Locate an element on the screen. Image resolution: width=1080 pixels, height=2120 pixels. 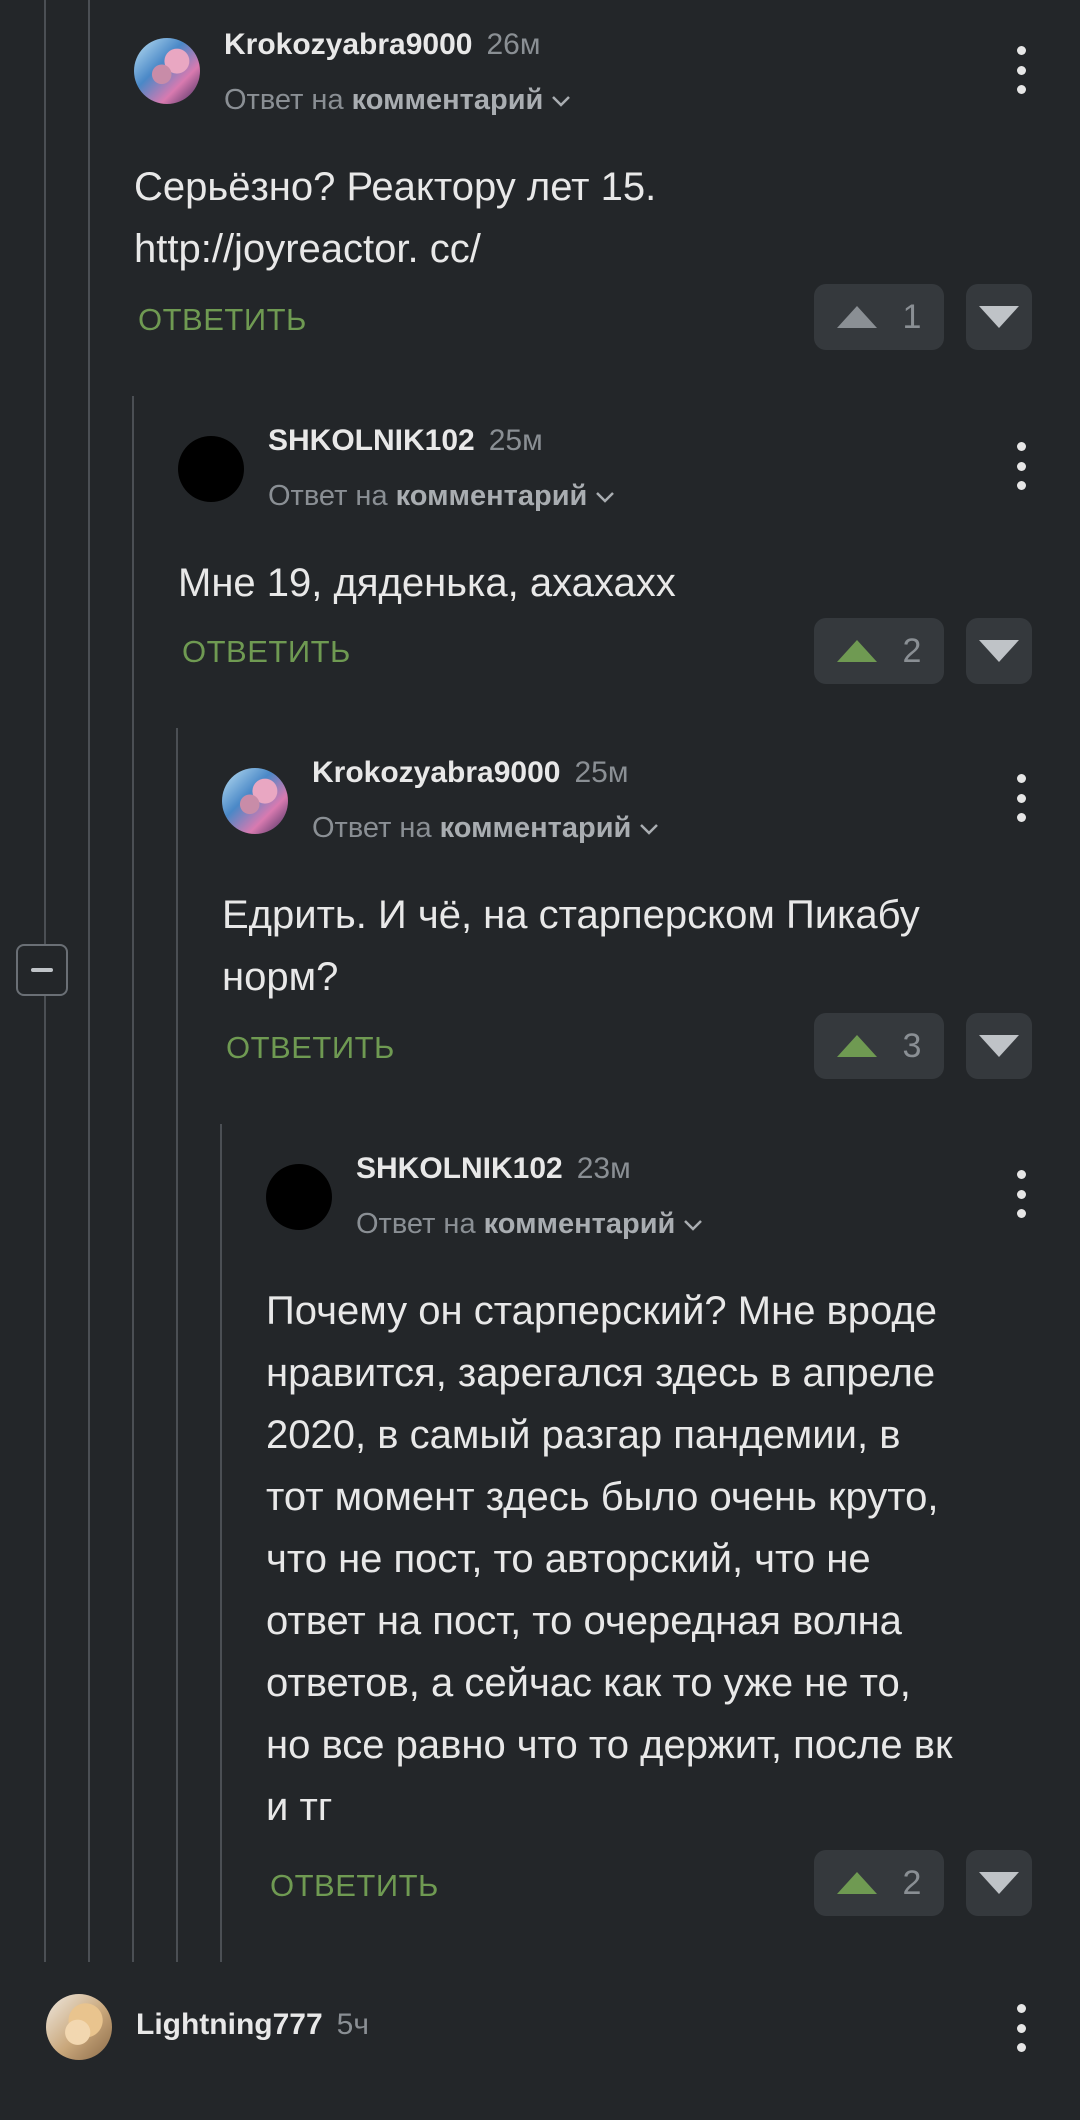
comment-author: Krokozyabra9000 26м is located at coordinates (382, 45).